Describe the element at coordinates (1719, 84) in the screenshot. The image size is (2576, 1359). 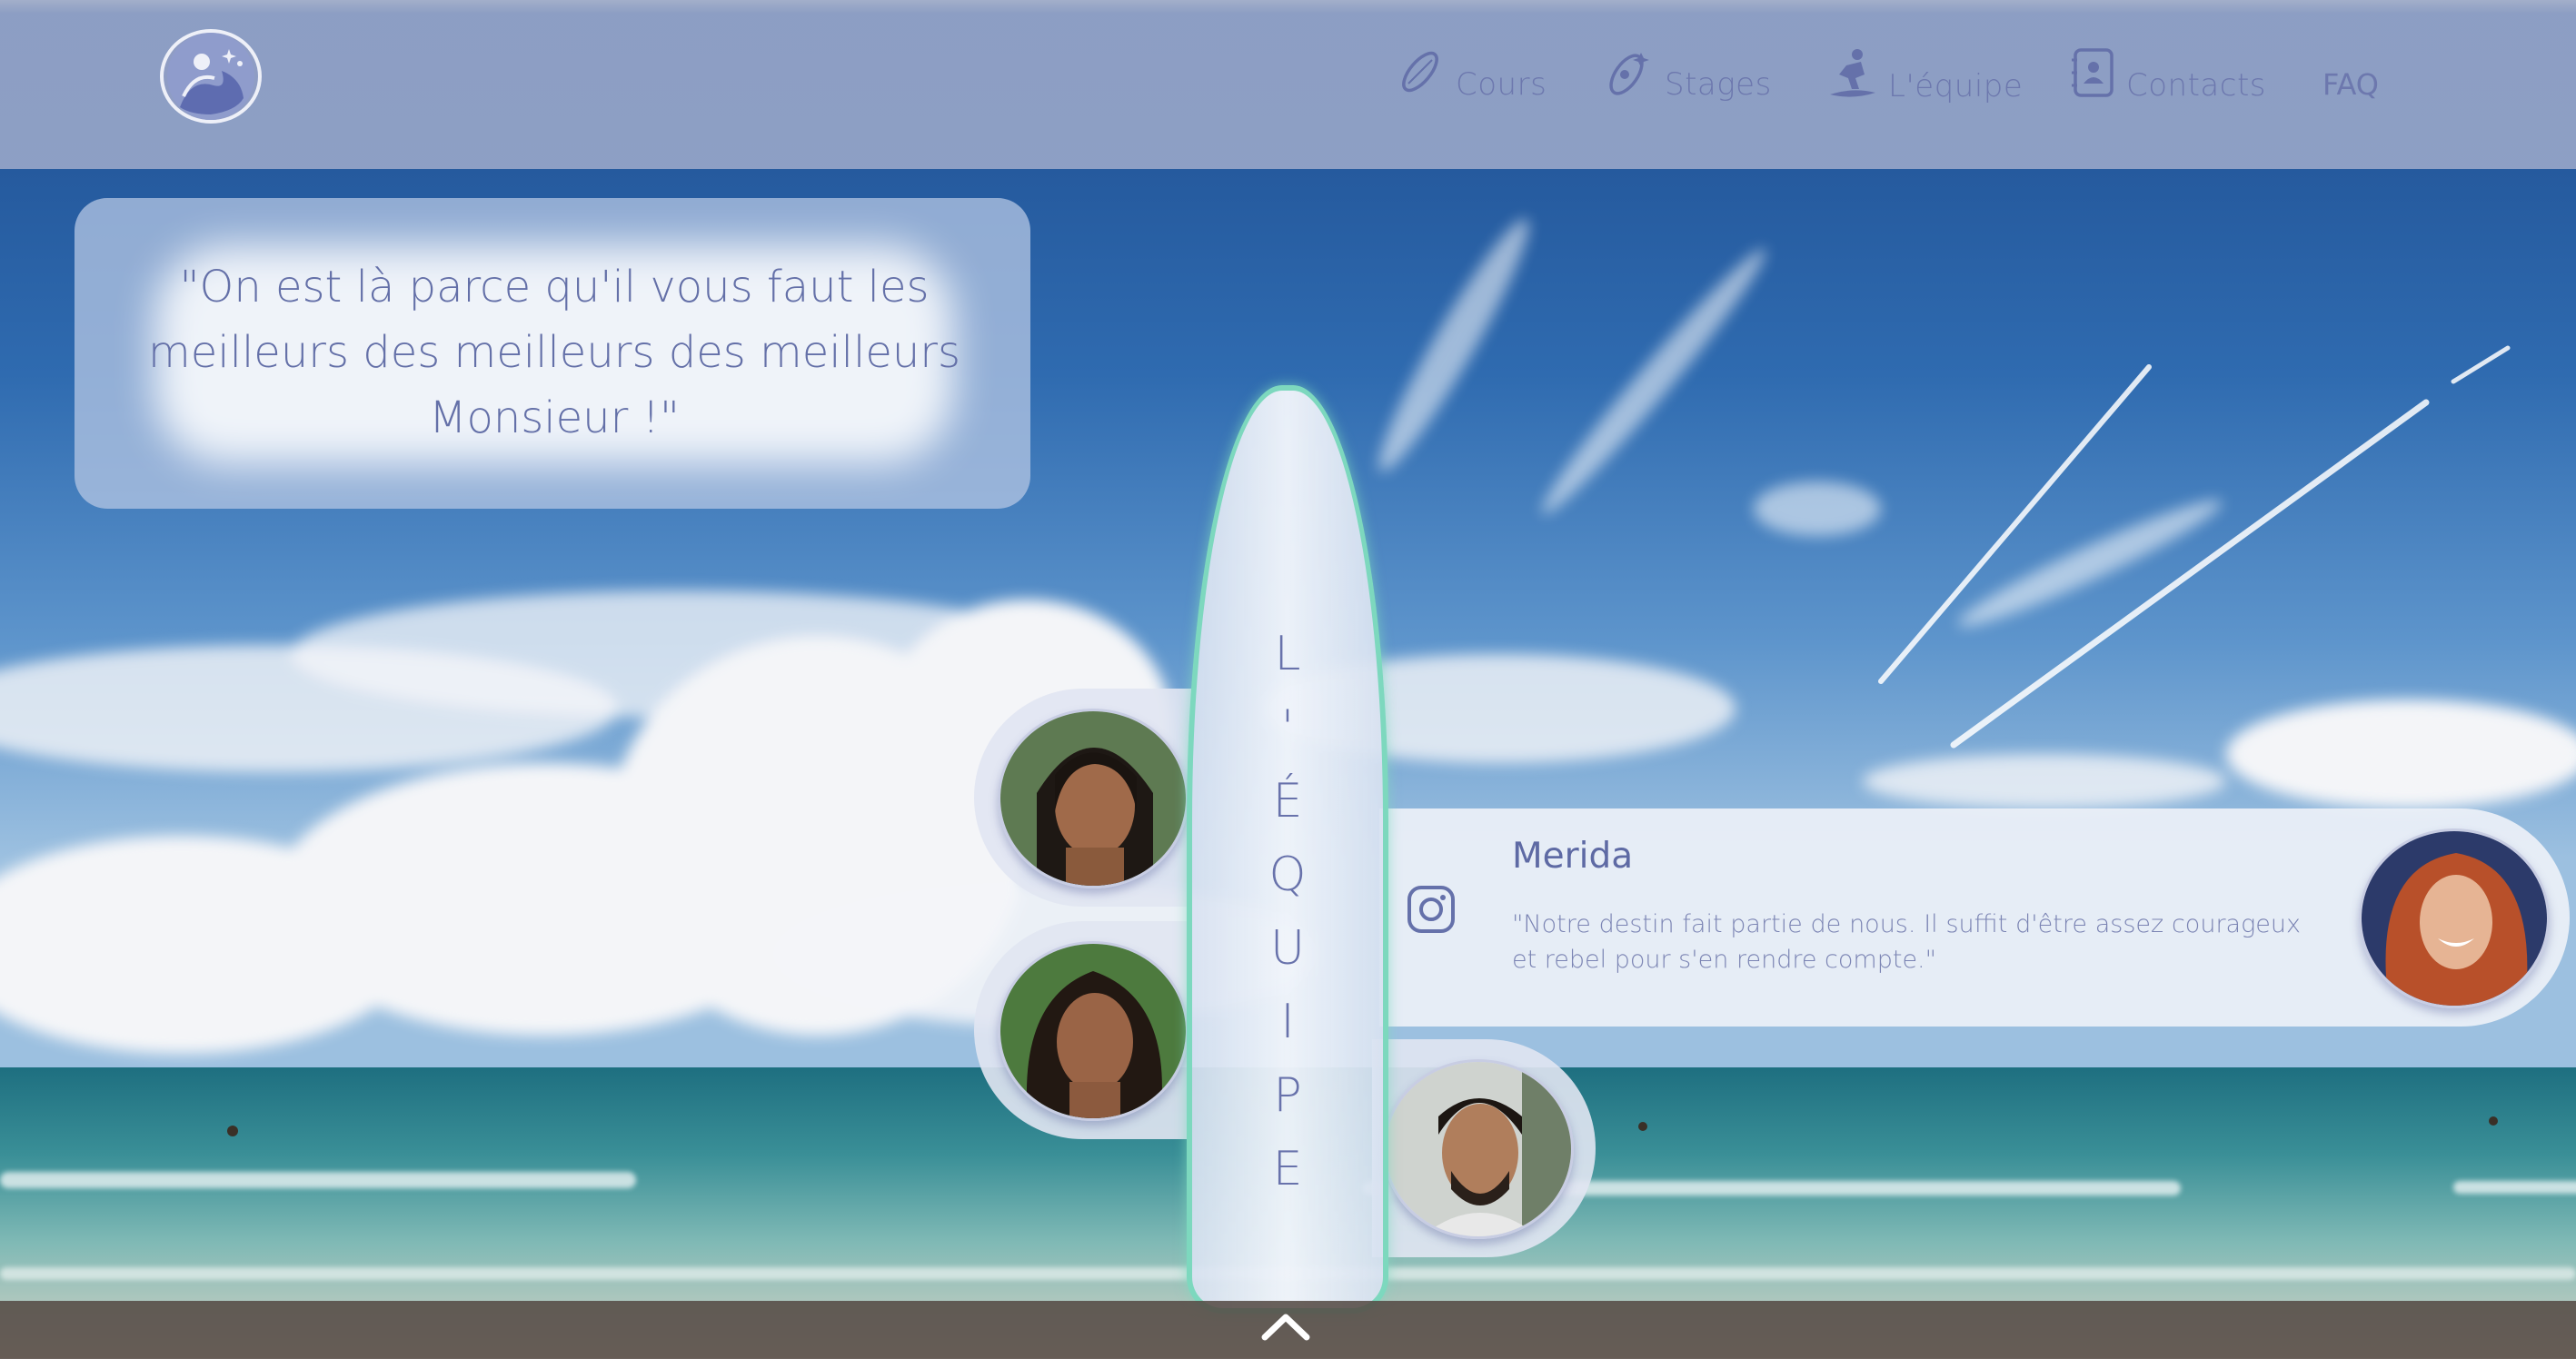
I see `nav-label-stages: Stages` at that location.